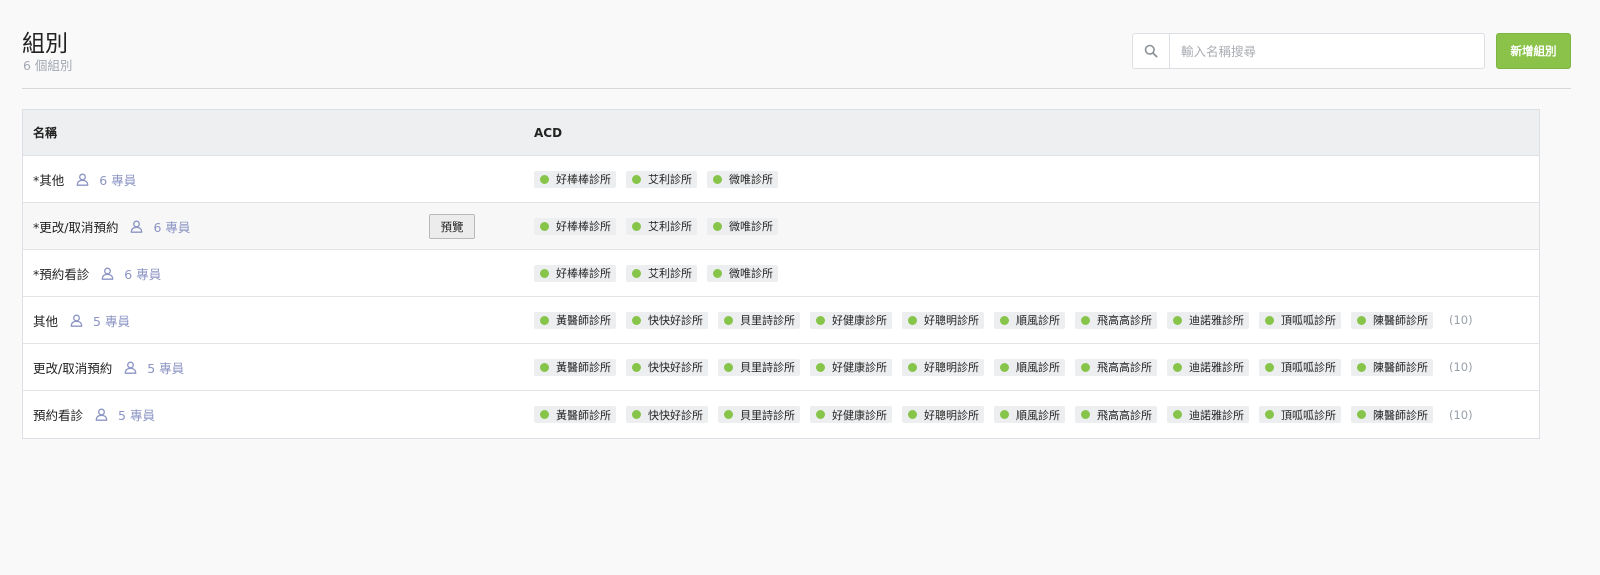  Describe the element at coordinates (759, 367) in the screenshot. I see `clinic-tag: 貝里詩診所` at that location.